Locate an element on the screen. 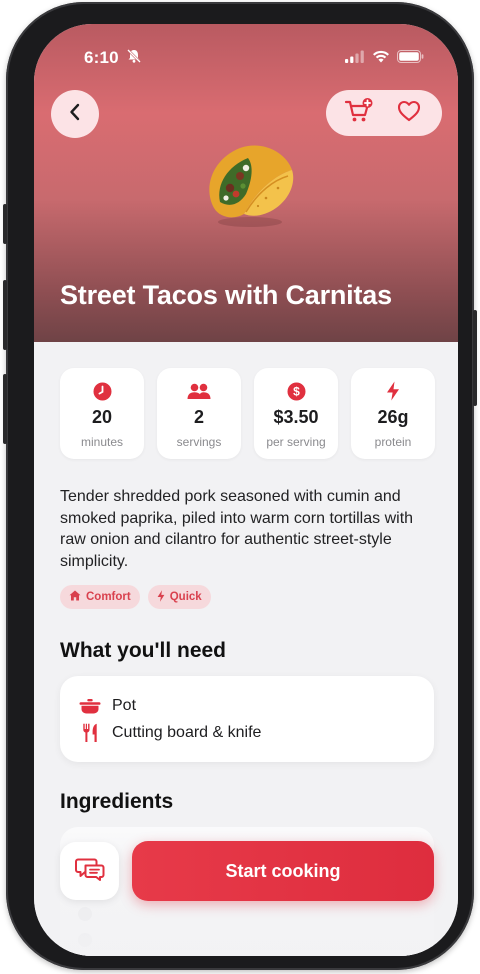 The height and width of the screenshot is (974, 480). ingredients-heading: Ingredients is located at coordinates (117, 801).